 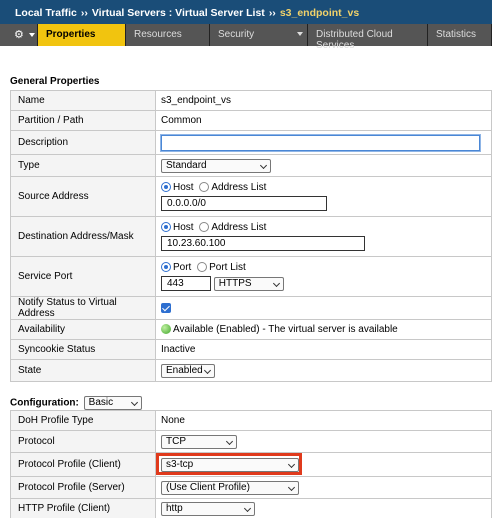 What do you see at coordinates (216, 165) in the screenshot?
I see `type-select: Standard` at bounding box center [216, 165].